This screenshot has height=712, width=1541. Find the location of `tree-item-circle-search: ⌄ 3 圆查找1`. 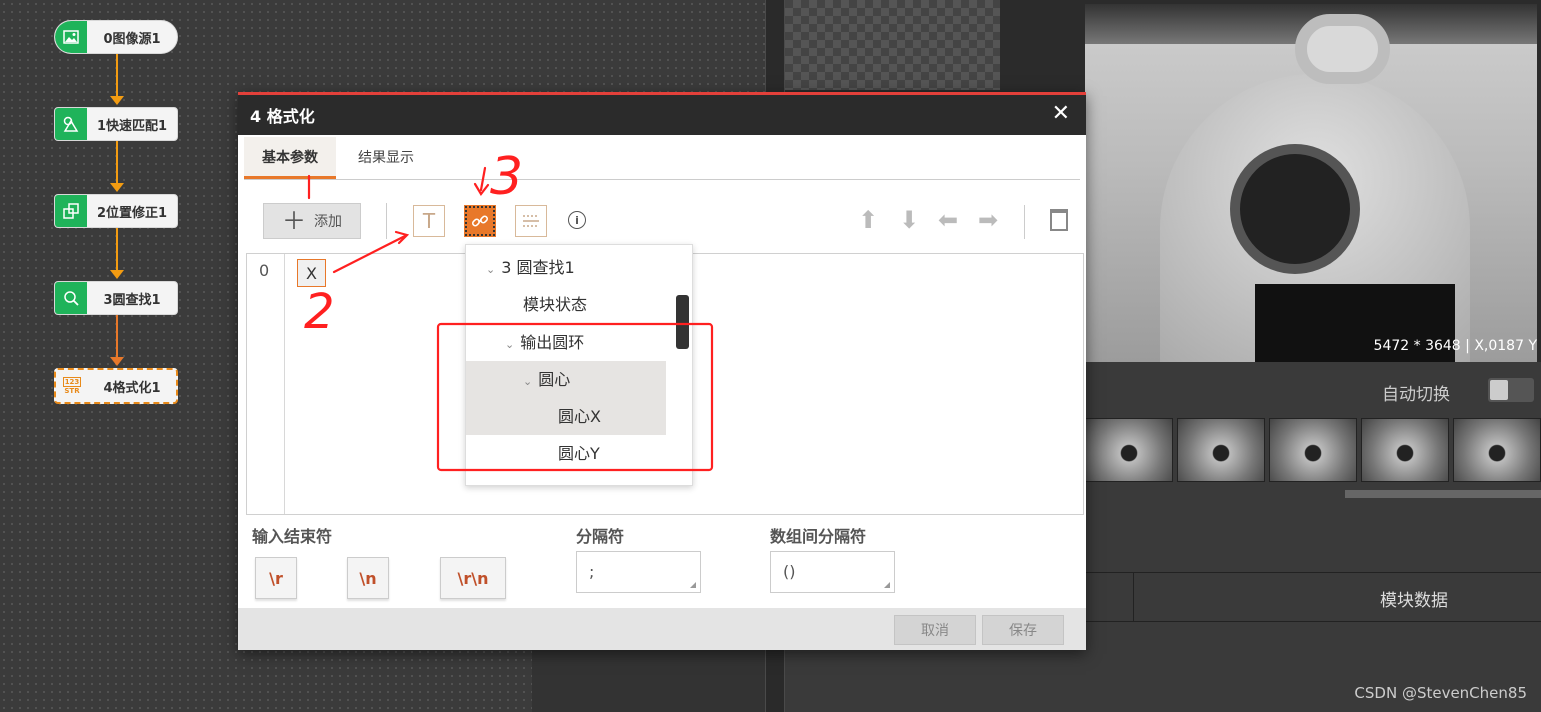

tree-item-circle-search: ⌄ 3 圆查找1 is located at coordinates (566, 267).